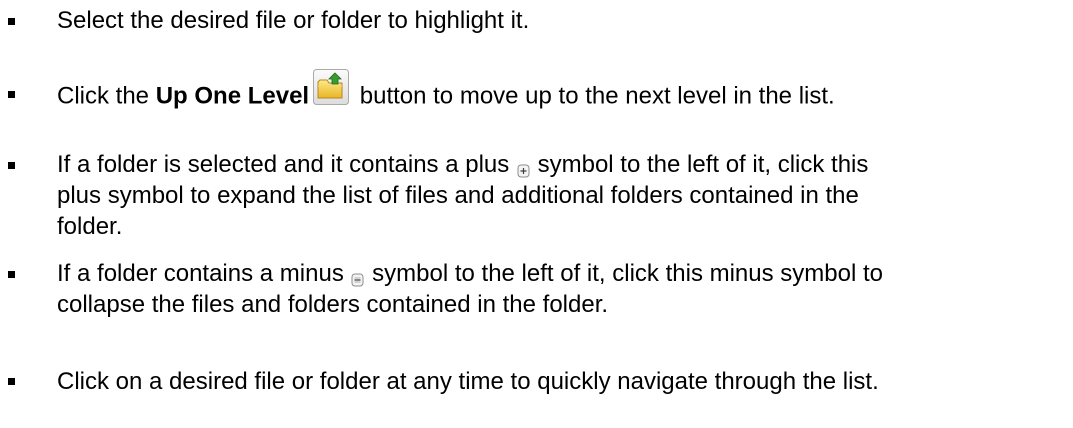 Image resolution: width=1073 pixels, height=428 pixels. What do you see at coordinates (523, 167) in the screenshot?
I see `plus-expand-icon` at bounding box center [523, 167].